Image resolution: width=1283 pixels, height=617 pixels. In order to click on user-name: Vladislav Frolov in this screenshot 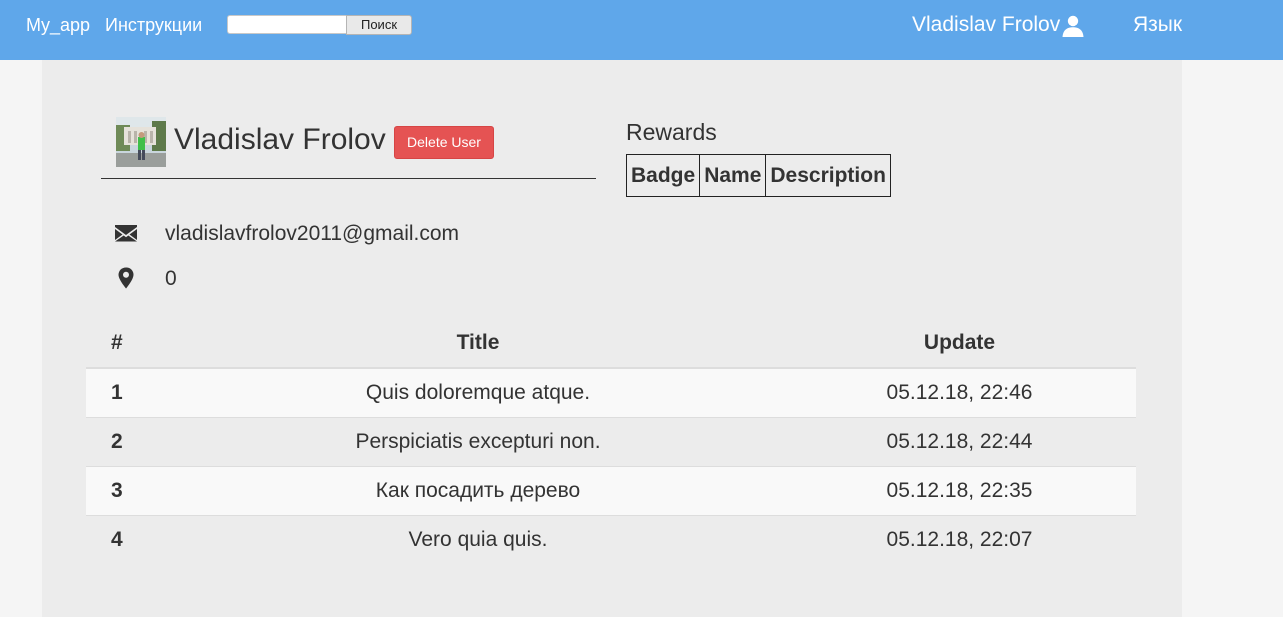, I will do `click(986, 24)`.